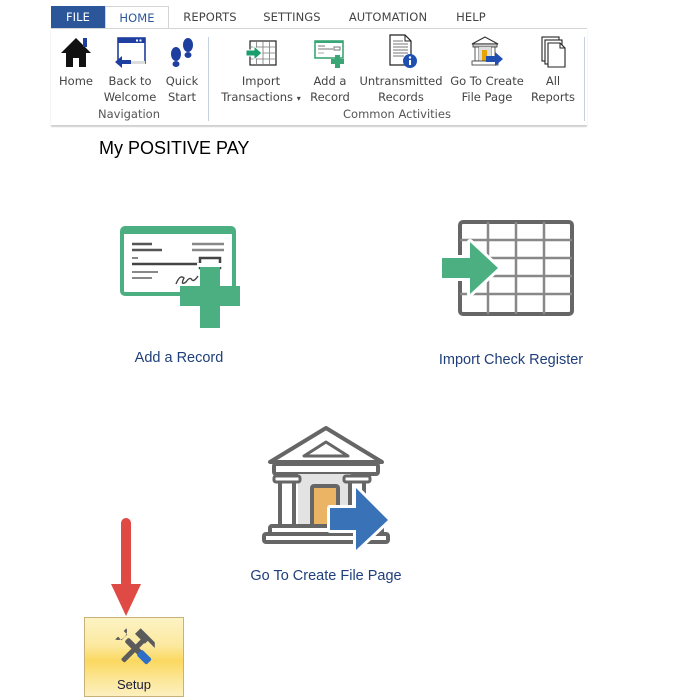 Image resolution: width=694 pixels, height=700 pixels. I want to click on add-a-record-tile: Add a Record, so click(182, 295).